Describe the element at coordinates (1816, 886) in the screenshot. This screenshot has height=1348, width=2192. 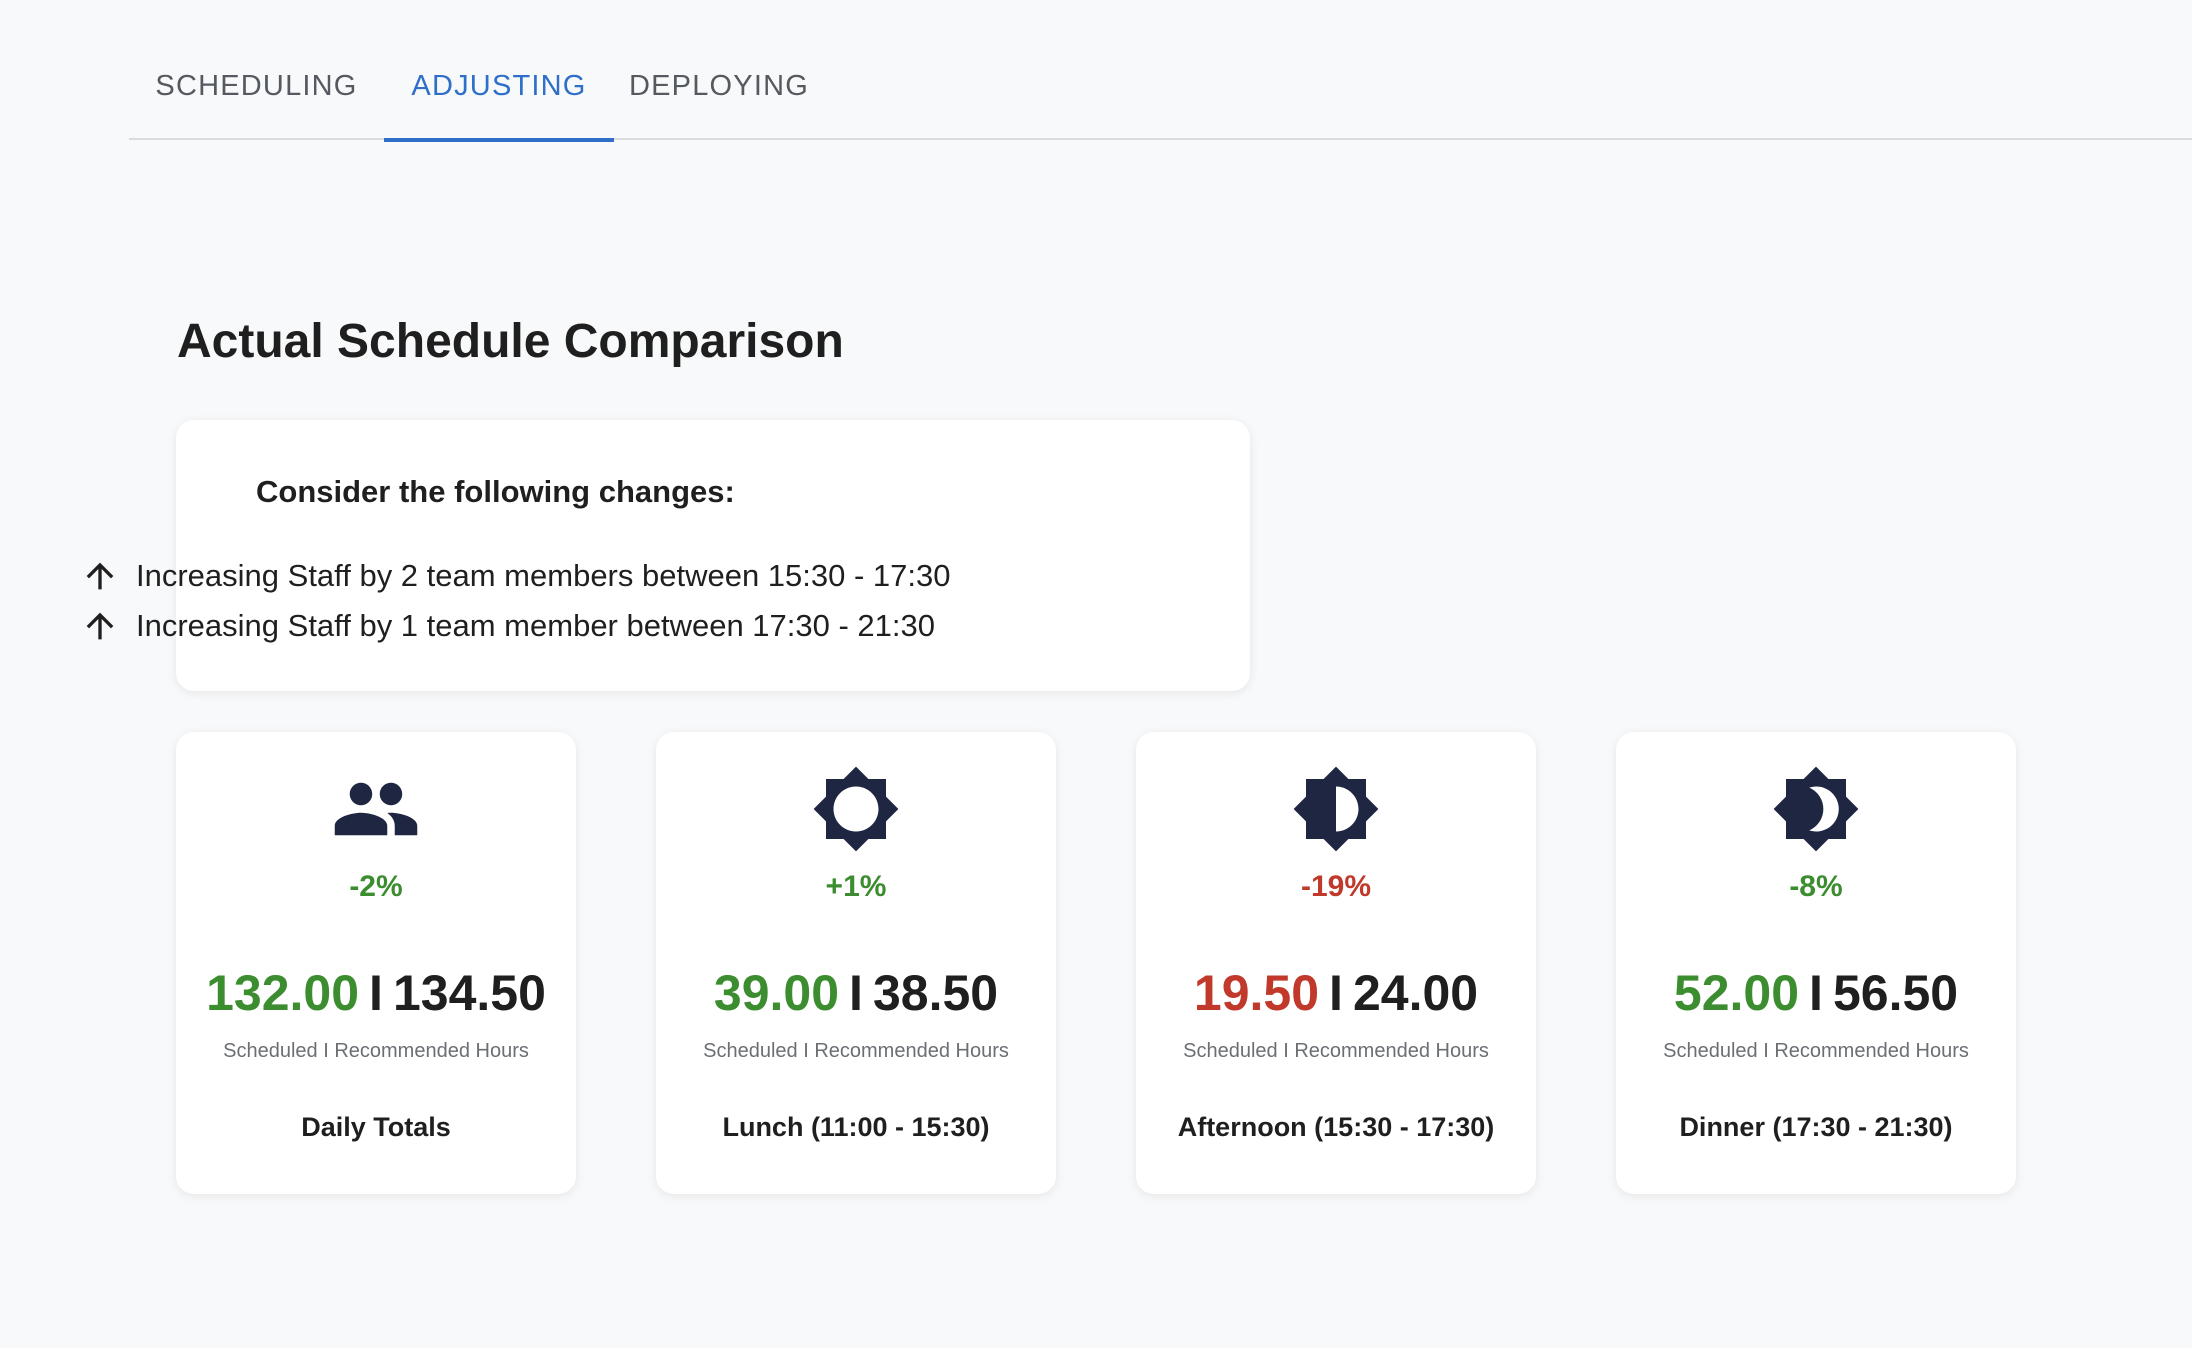
I see `metric-change: -8%` at that location.